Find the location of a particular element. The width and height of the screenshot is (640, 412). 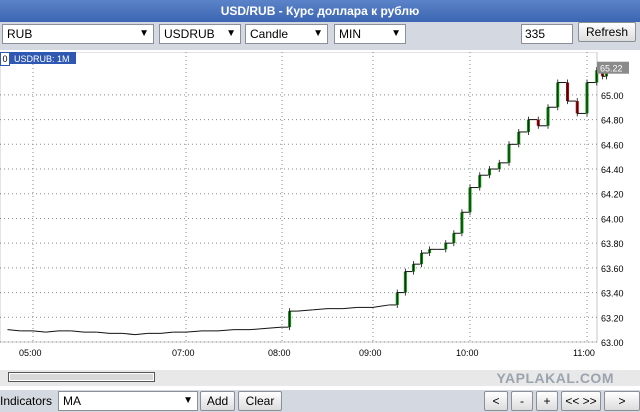

bars-count-input: 335 is located at coordinates (547, 34).